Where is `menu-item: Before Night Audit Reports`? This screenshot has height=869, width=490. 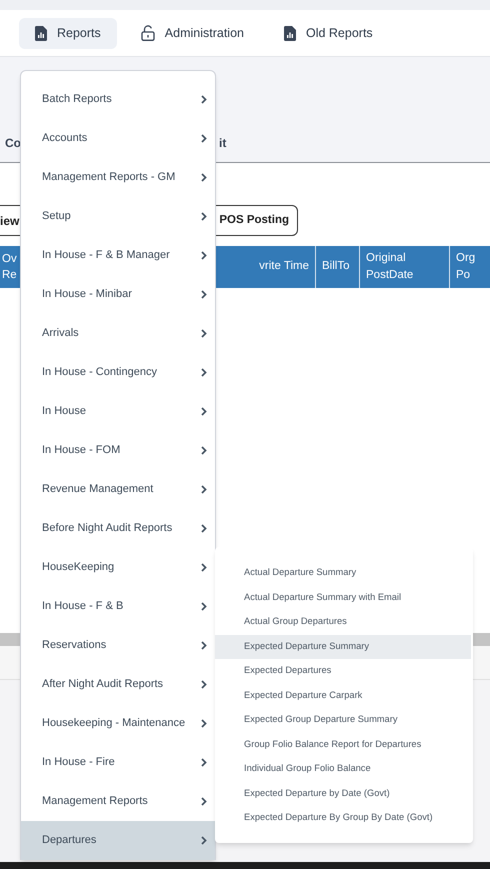
menu-item: Before Night Audit Reports is located at coordinates (118, 528).